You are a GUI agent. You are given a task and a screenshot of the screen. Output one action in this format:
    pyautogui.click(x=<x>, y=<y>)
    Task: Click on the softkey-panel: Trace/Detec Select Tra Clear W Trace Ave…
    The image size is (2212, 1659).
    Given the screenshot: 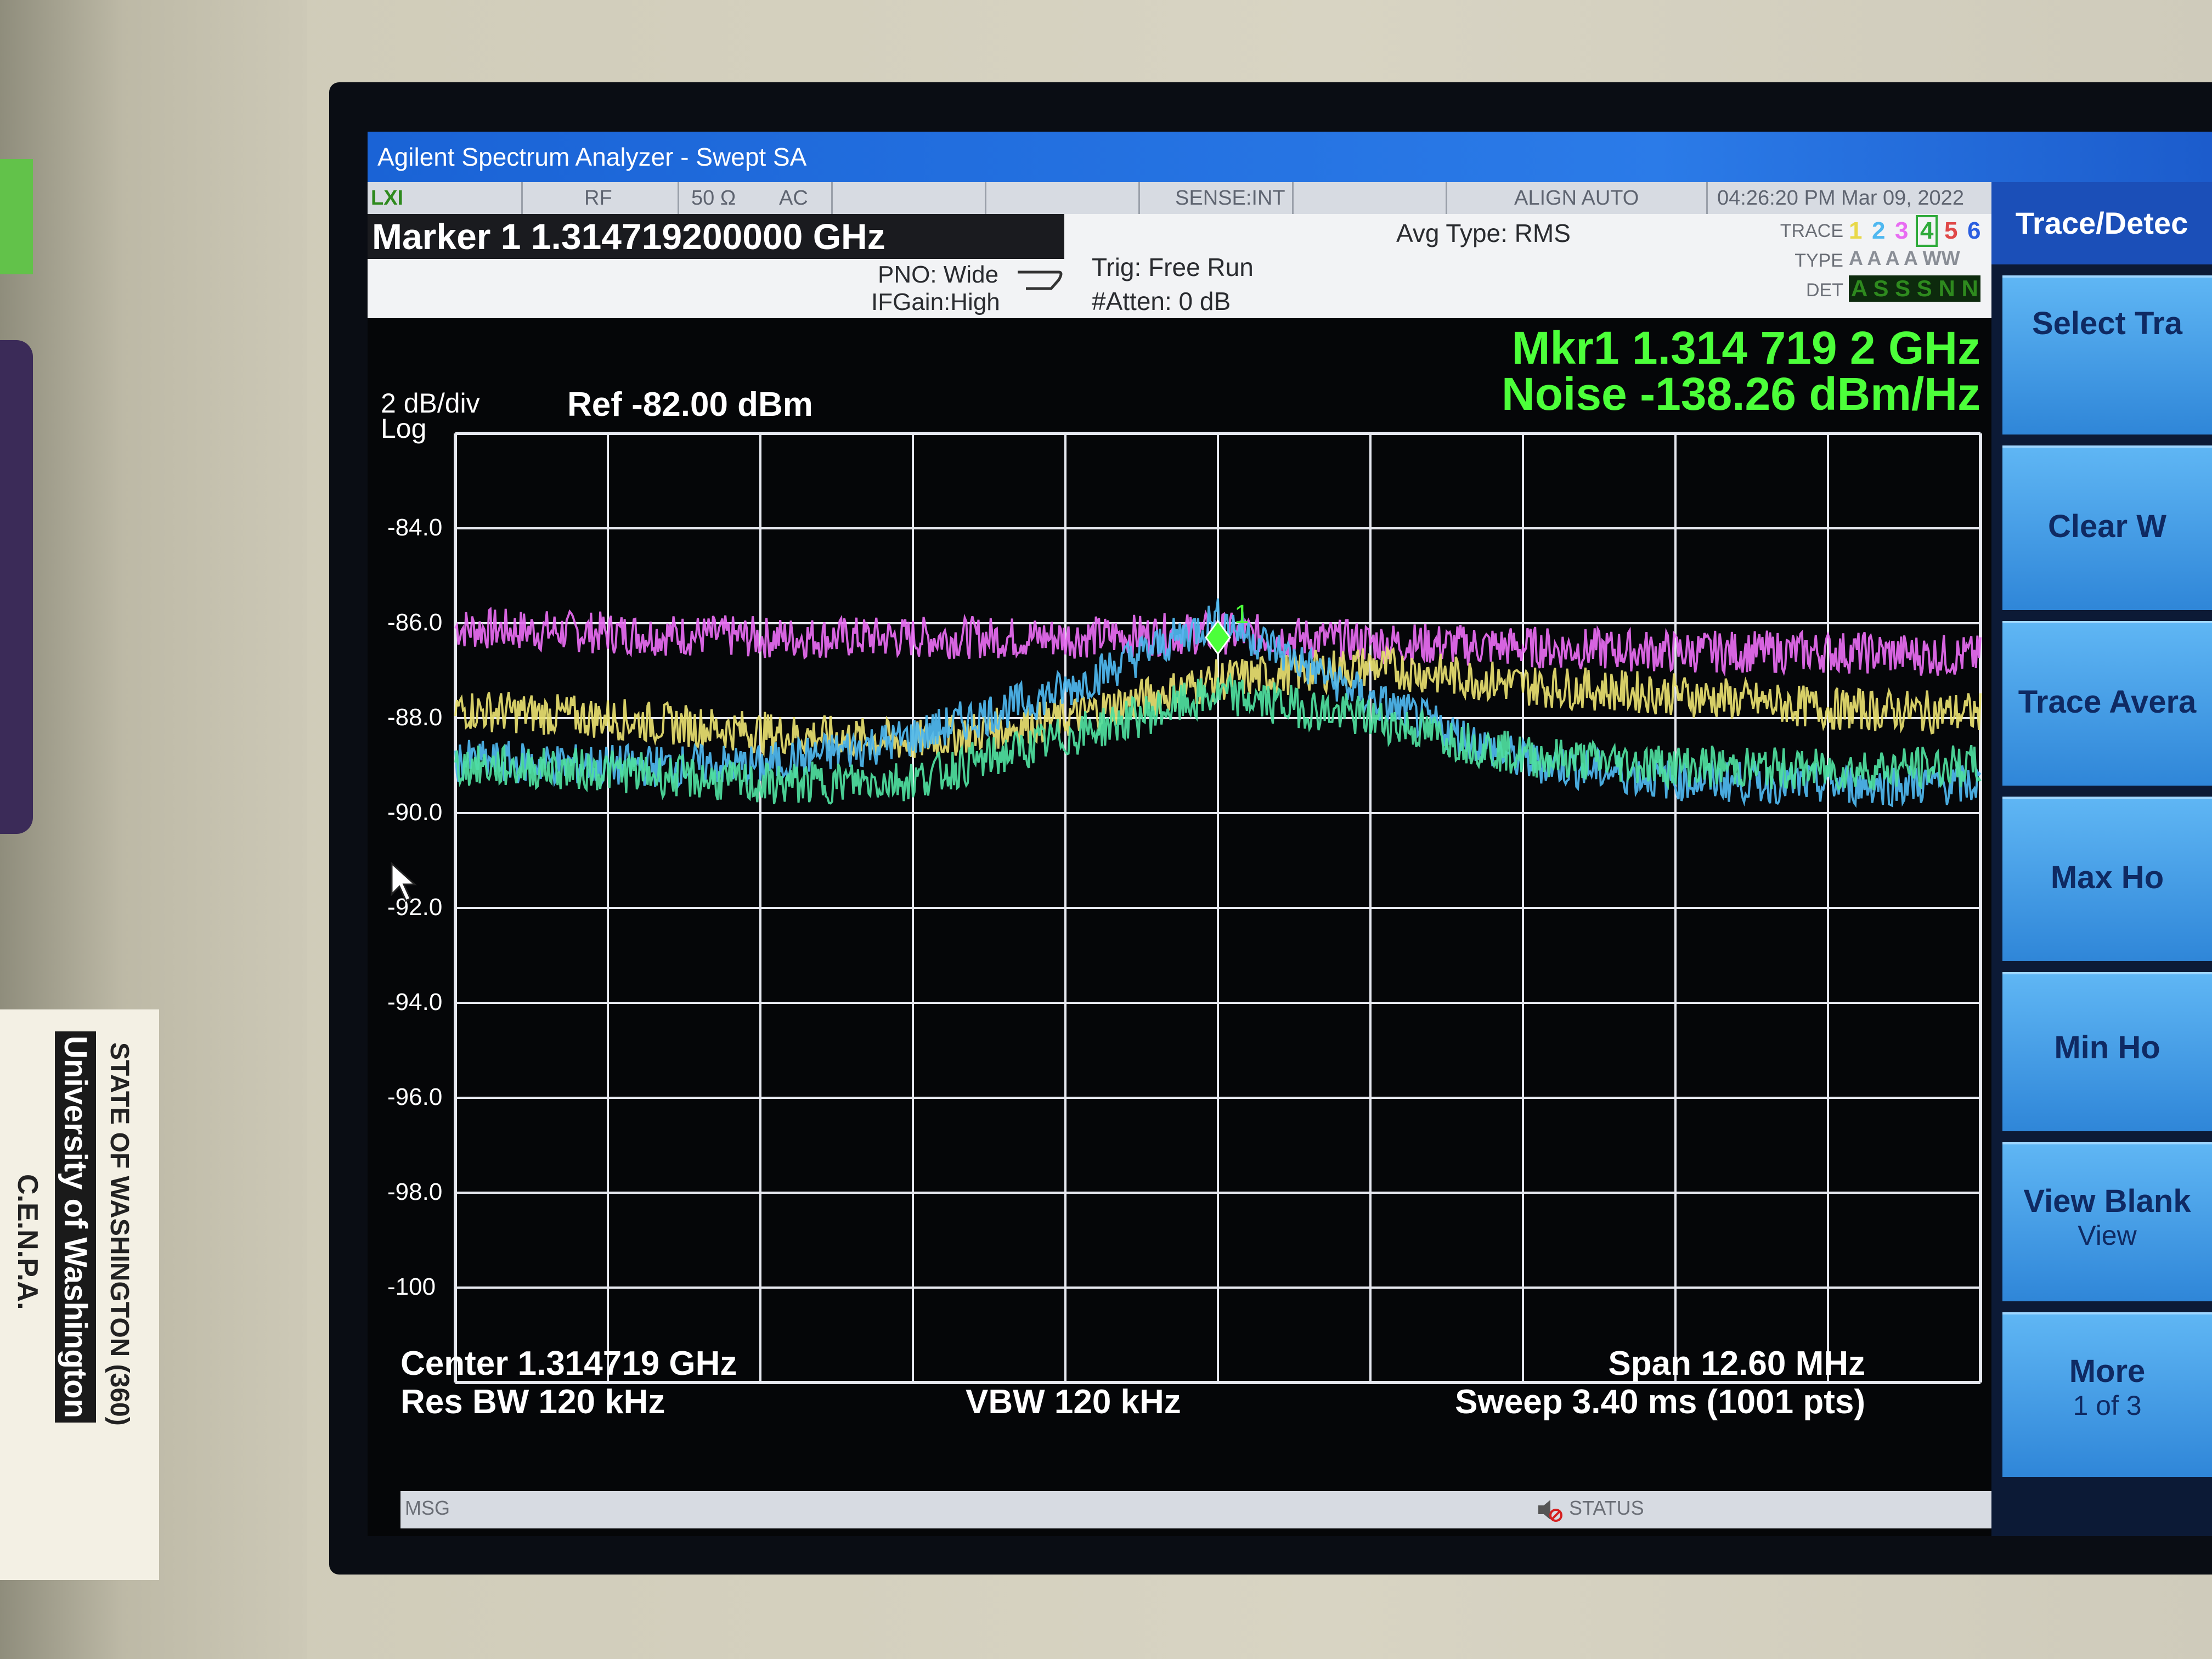 What is the action you would take?
    pyautogui.click(x=2101, y=859)
    